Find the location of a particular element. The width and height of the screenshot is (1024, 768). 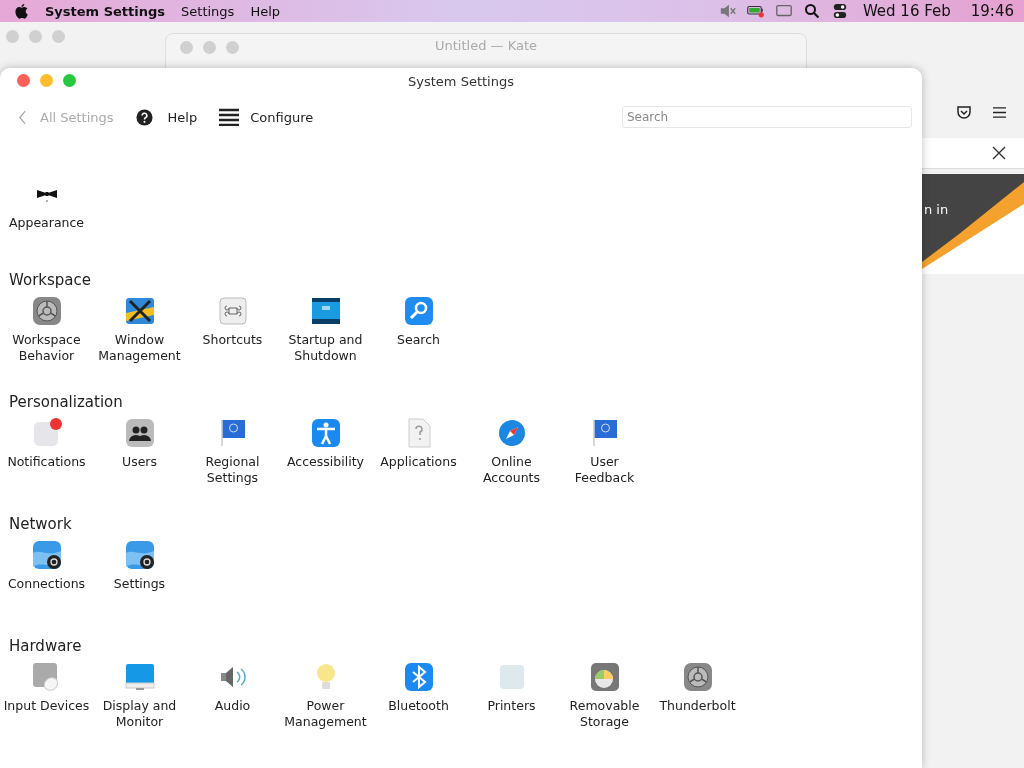

item-label: Online Accounts is located at coordinates (511, 470).